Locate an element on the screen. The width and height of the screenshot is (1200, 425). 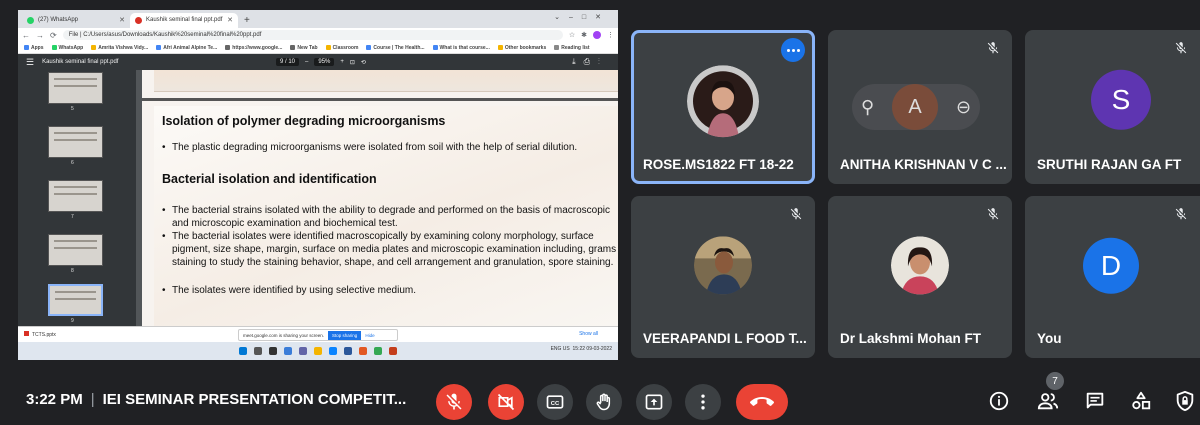
page-indicator: 9 / 10 is located at coordinates (288, 62).